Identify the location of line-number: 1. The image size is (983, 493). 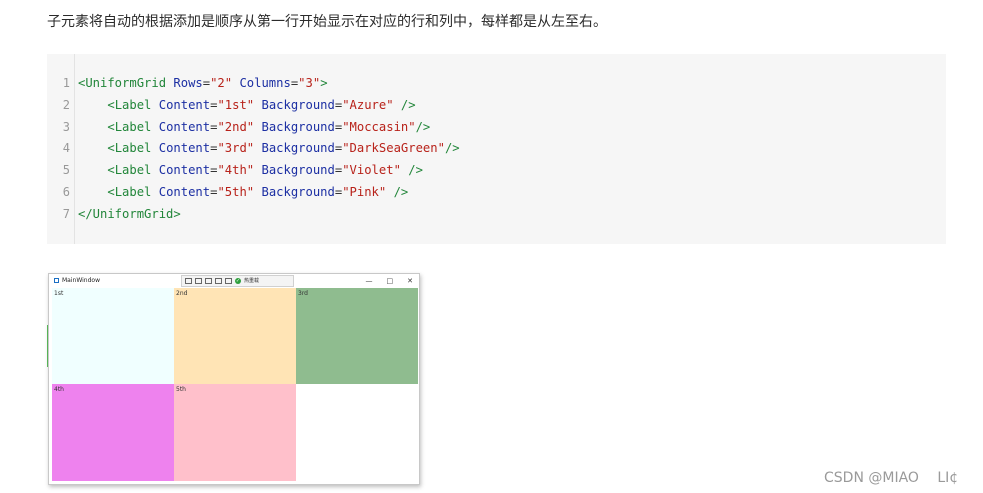
(66, 83).